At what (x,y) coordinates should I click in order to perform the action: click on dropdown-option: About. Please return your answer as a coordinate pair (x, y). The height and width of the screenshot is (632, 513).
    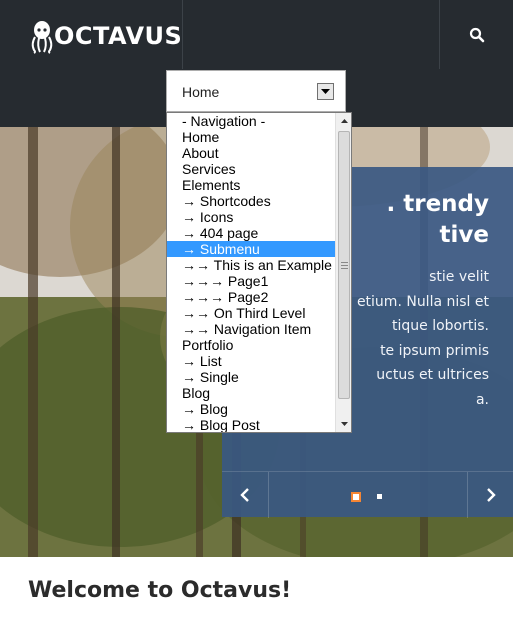
    Looking at the image, I should click on (251, 153).